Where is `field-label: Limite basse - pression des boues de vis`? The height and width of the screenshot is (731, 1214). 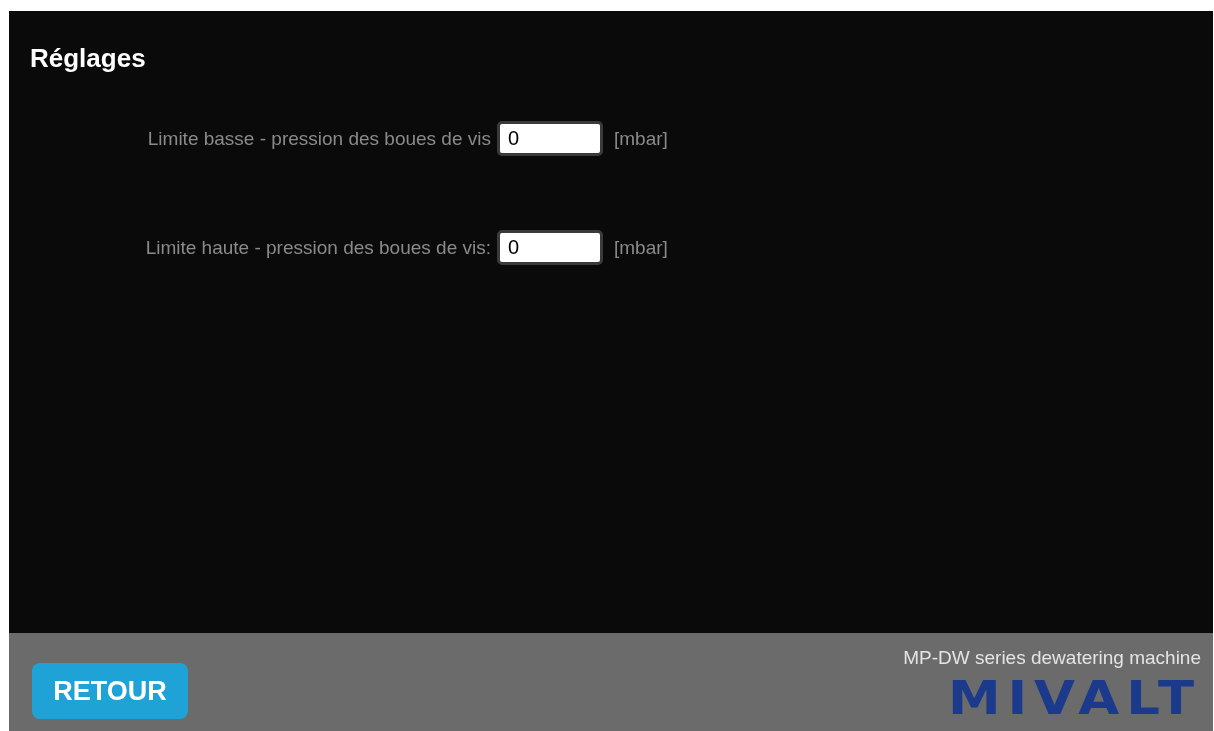
field-label: Limite basse - pression des boues de vis is located at coordinates (318, 138).